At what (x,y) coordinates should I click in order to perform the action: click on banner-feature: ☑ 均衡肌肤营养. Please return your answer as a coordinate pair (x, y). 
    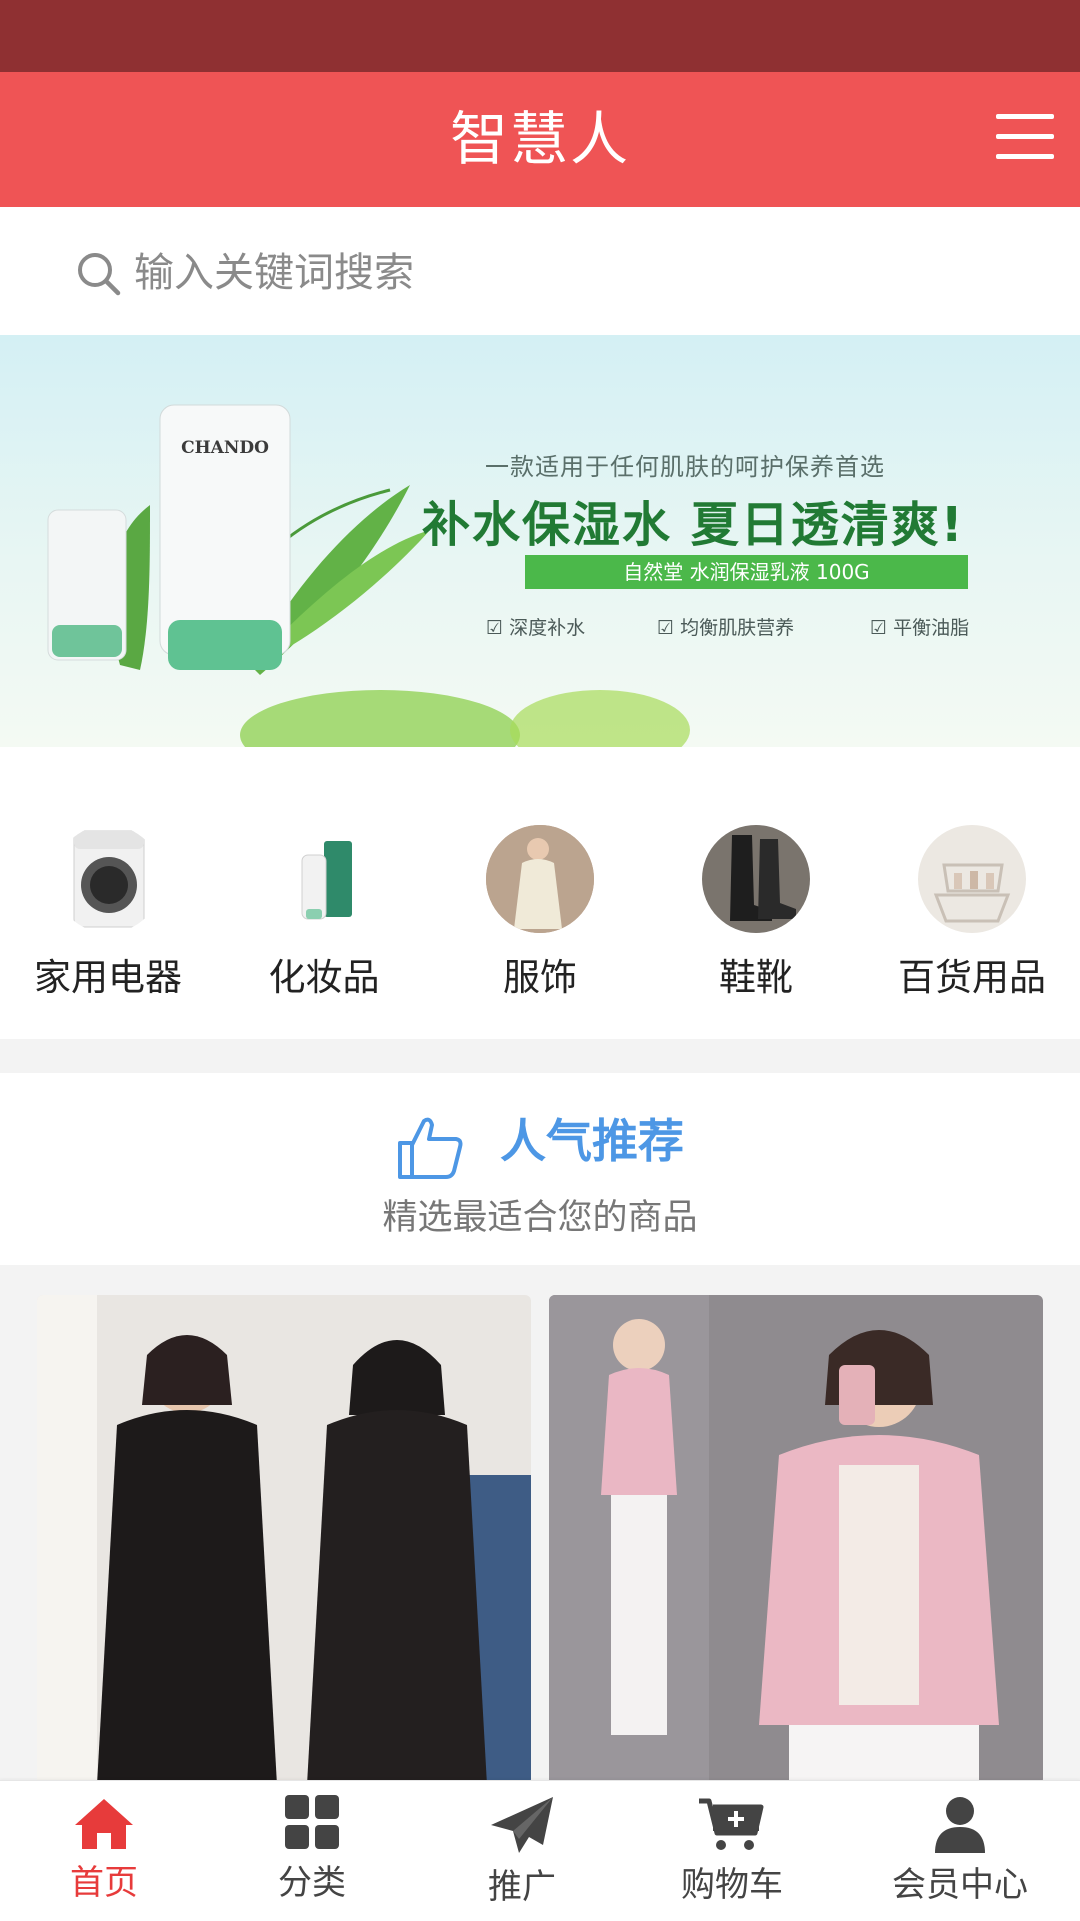
    Looking at the image, I should click on (726, 628).